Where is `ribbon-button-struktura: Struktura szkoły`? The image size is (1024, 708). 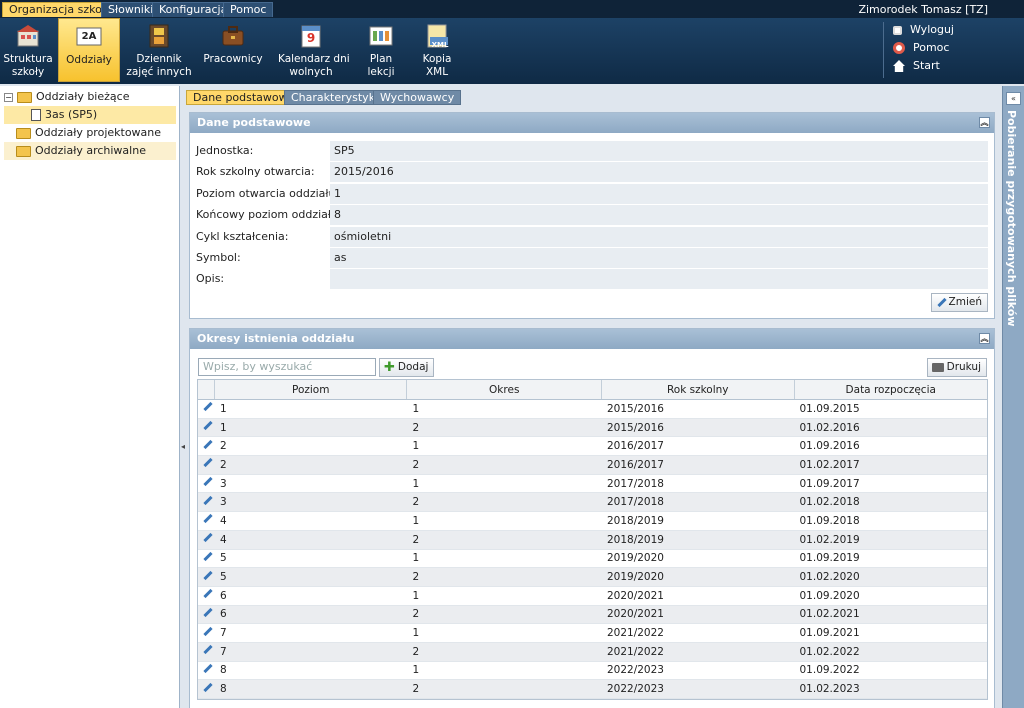 ribbon-button-struktura: Struktura szkoły is located at coordinates (28, 50).